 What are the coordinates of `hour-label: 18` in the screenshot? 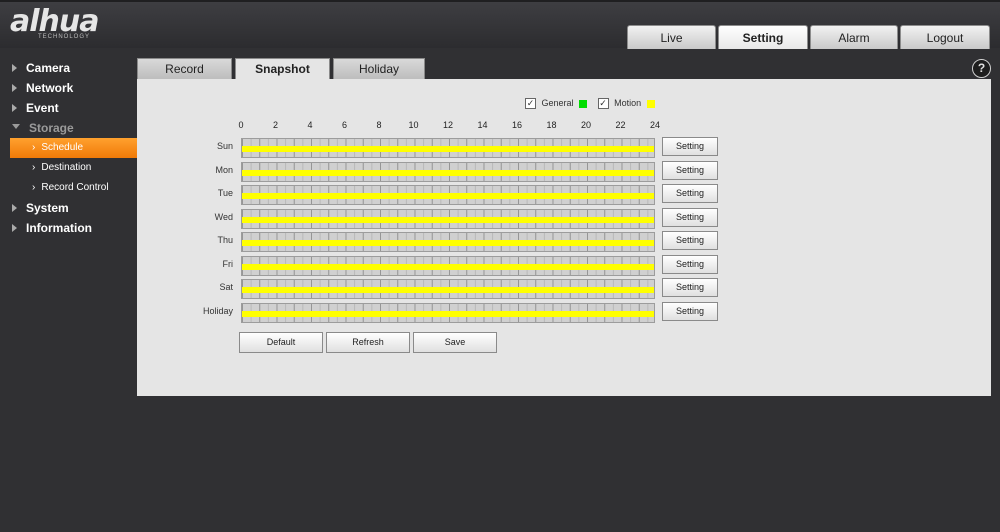 It's located at (551, 125).